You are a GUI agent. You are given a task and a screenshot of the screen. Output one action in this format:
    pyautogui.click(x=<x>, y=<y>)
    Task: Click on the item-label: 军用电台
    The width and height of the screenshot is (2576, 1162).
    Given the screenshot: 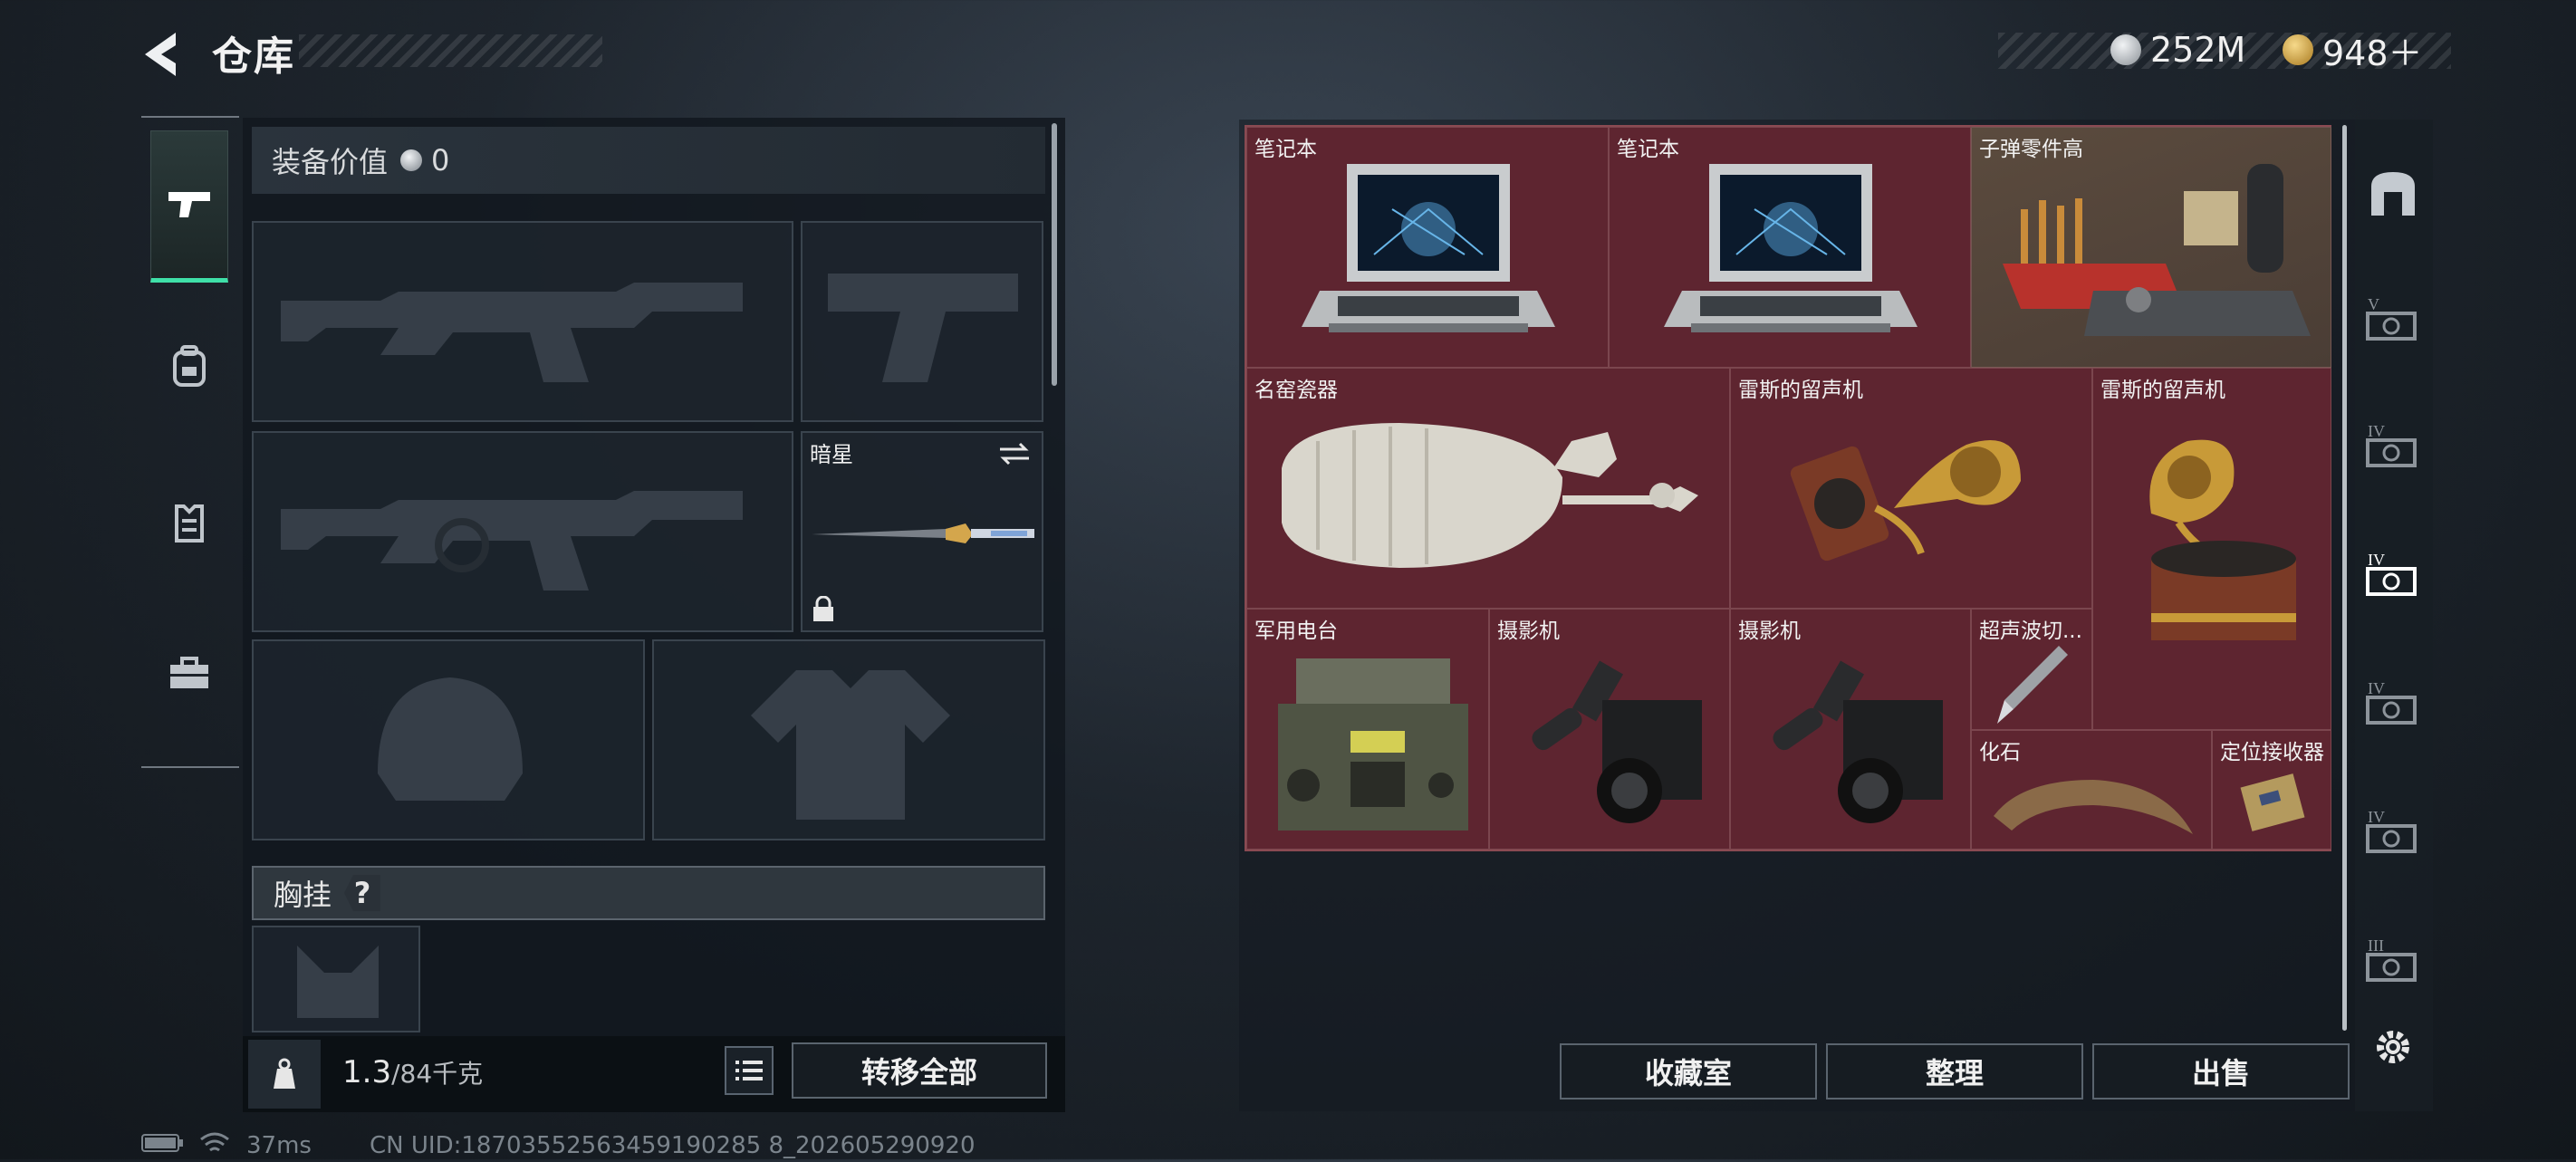 What is the action you would take?
    pyautogui.click(x=1296, y=631)
    